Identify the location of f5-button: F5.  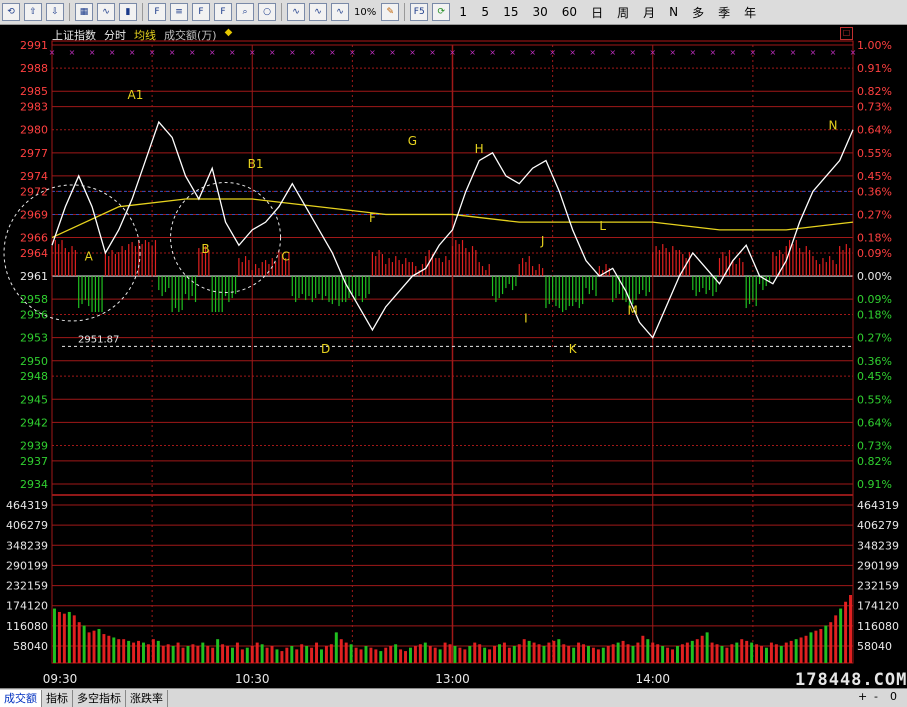
(419, 12).